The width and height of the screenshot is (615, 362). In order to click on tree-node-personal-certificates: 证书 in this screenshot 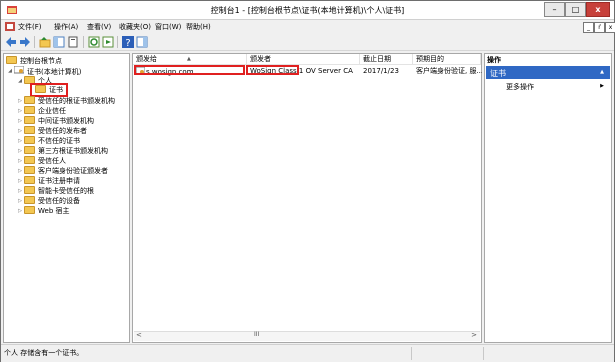, I will do `click(49, 90)`.